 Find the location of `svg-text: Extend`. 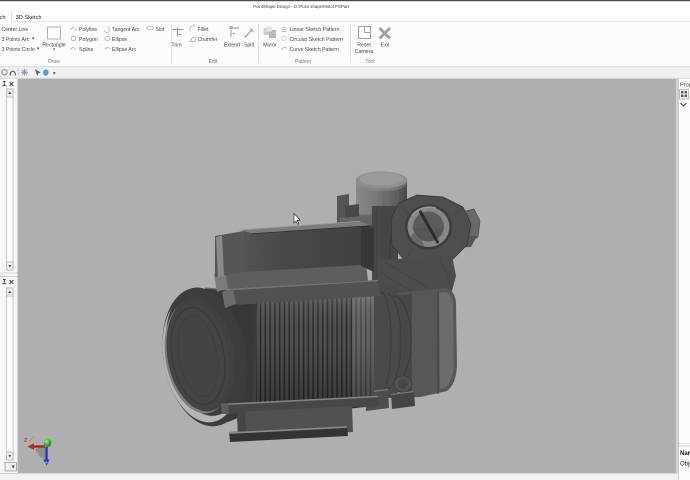

svg-text: Extend is located at coordinates (232, 46).